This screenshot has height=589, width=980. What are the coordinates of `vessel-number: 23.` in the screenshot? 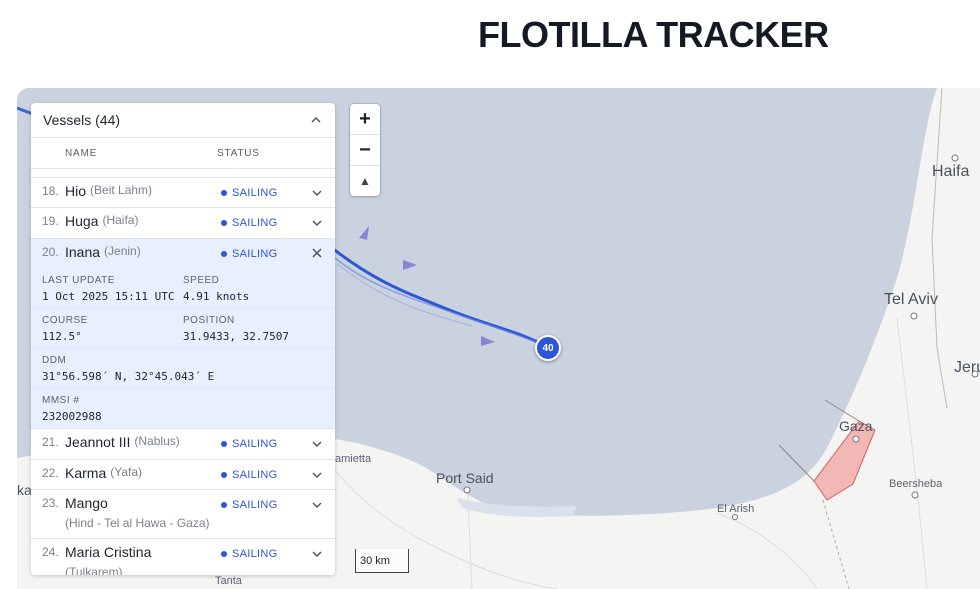 It's located at (50, 503).